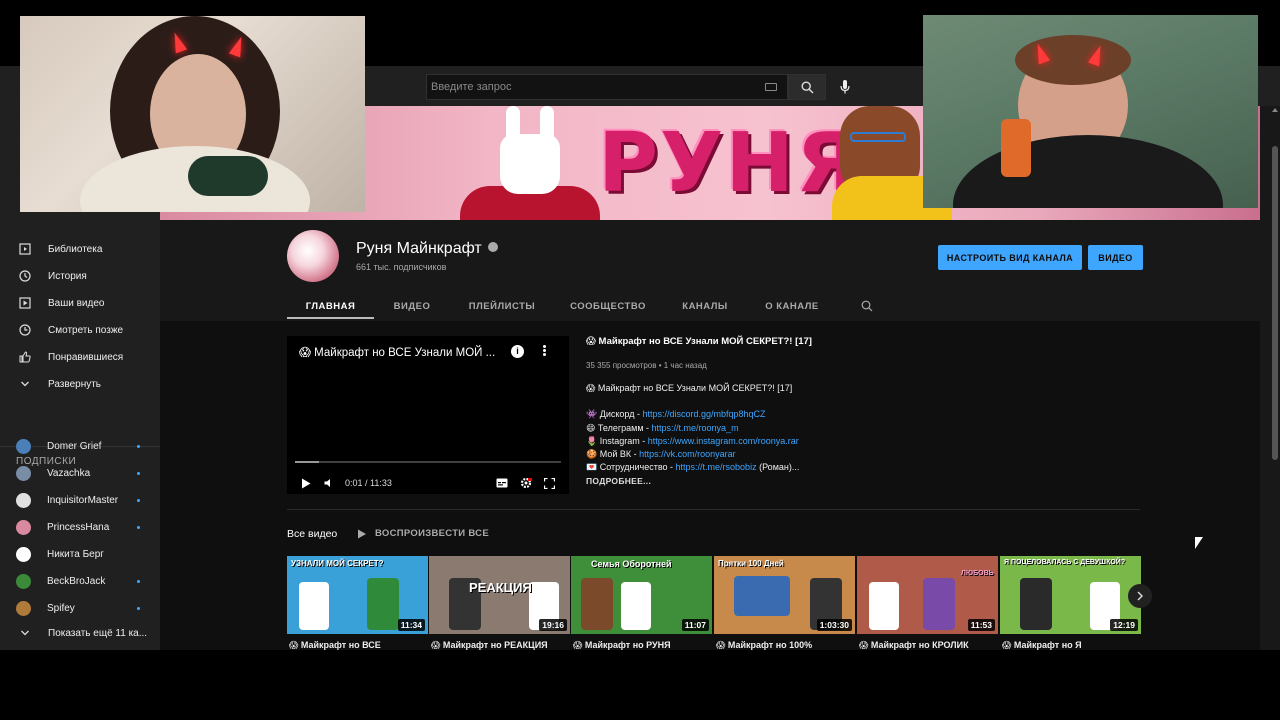  I want to click on description-link-line: 😄 Телеграмм - https://t.me/roonya_m, so click(856, 428).